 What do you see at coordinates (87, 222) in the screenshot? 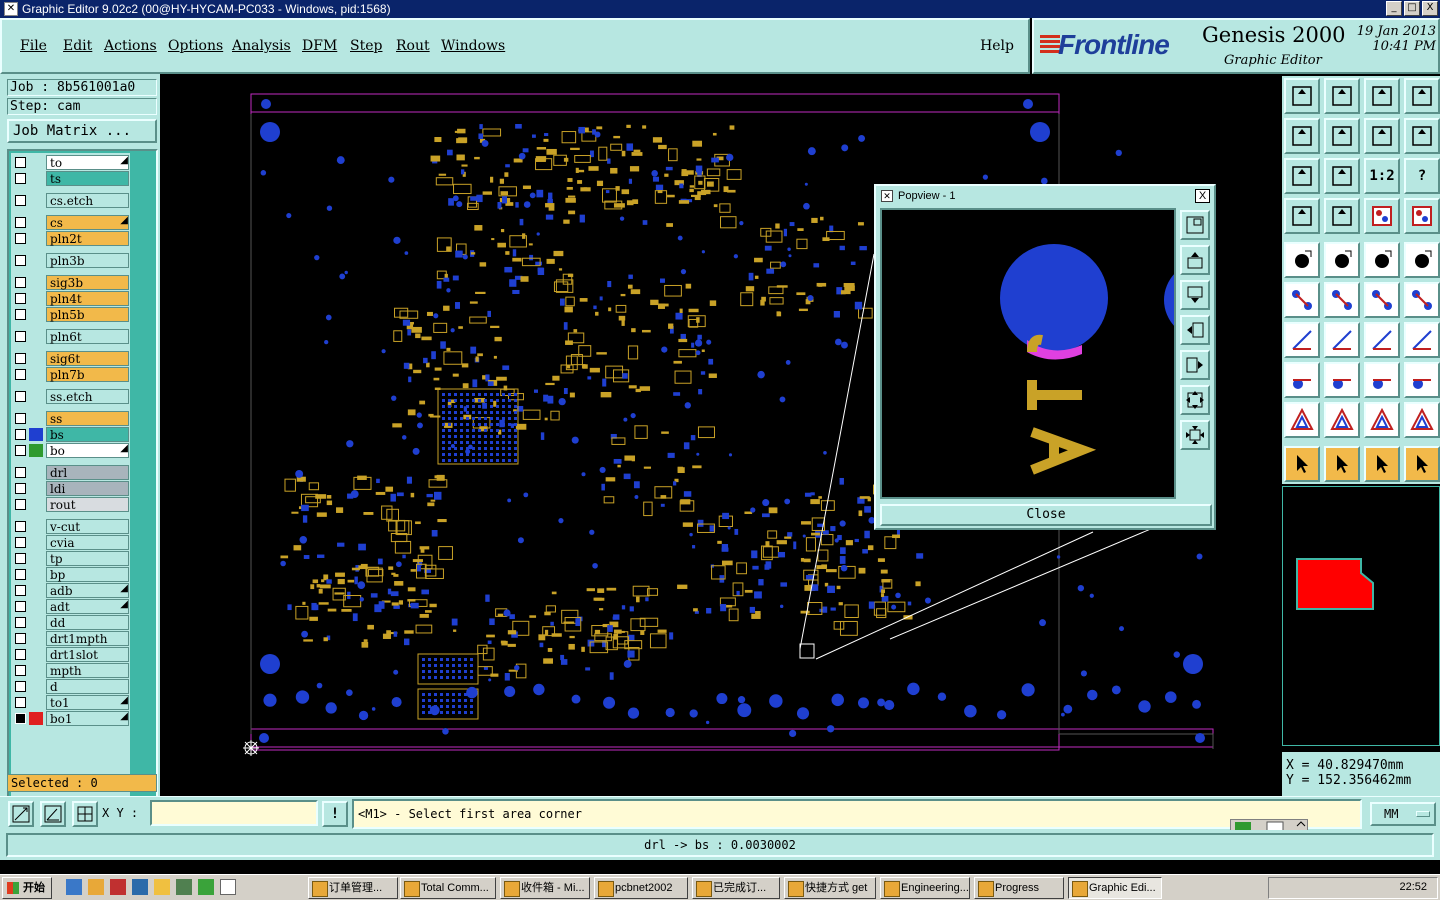
I see `layer-name: cs` at bounding box center [87, 222].